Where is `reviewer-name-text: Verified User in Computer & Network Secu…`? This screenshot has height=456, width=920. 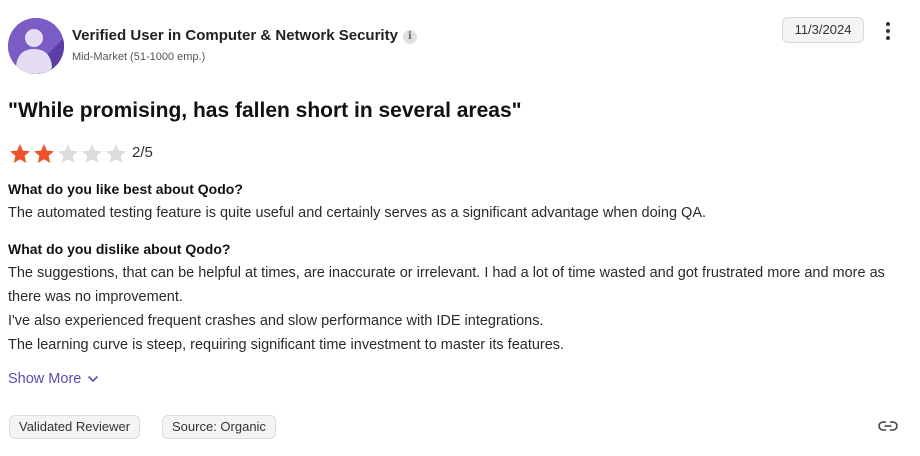 reviewer-name-text: Verified User in Computer & Network Secu… is located at coordinates (235, 35).